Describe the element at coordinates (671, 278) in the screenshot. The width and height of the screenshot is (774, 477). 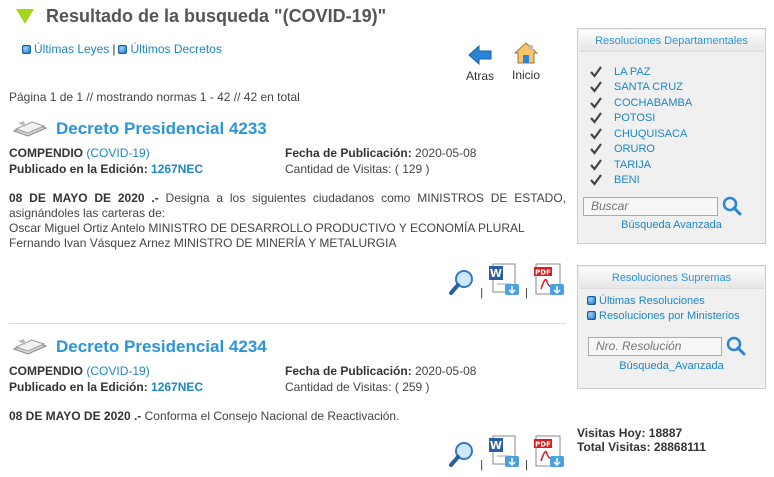
I see `panel-title: Resoluciones Supremas` at that location.